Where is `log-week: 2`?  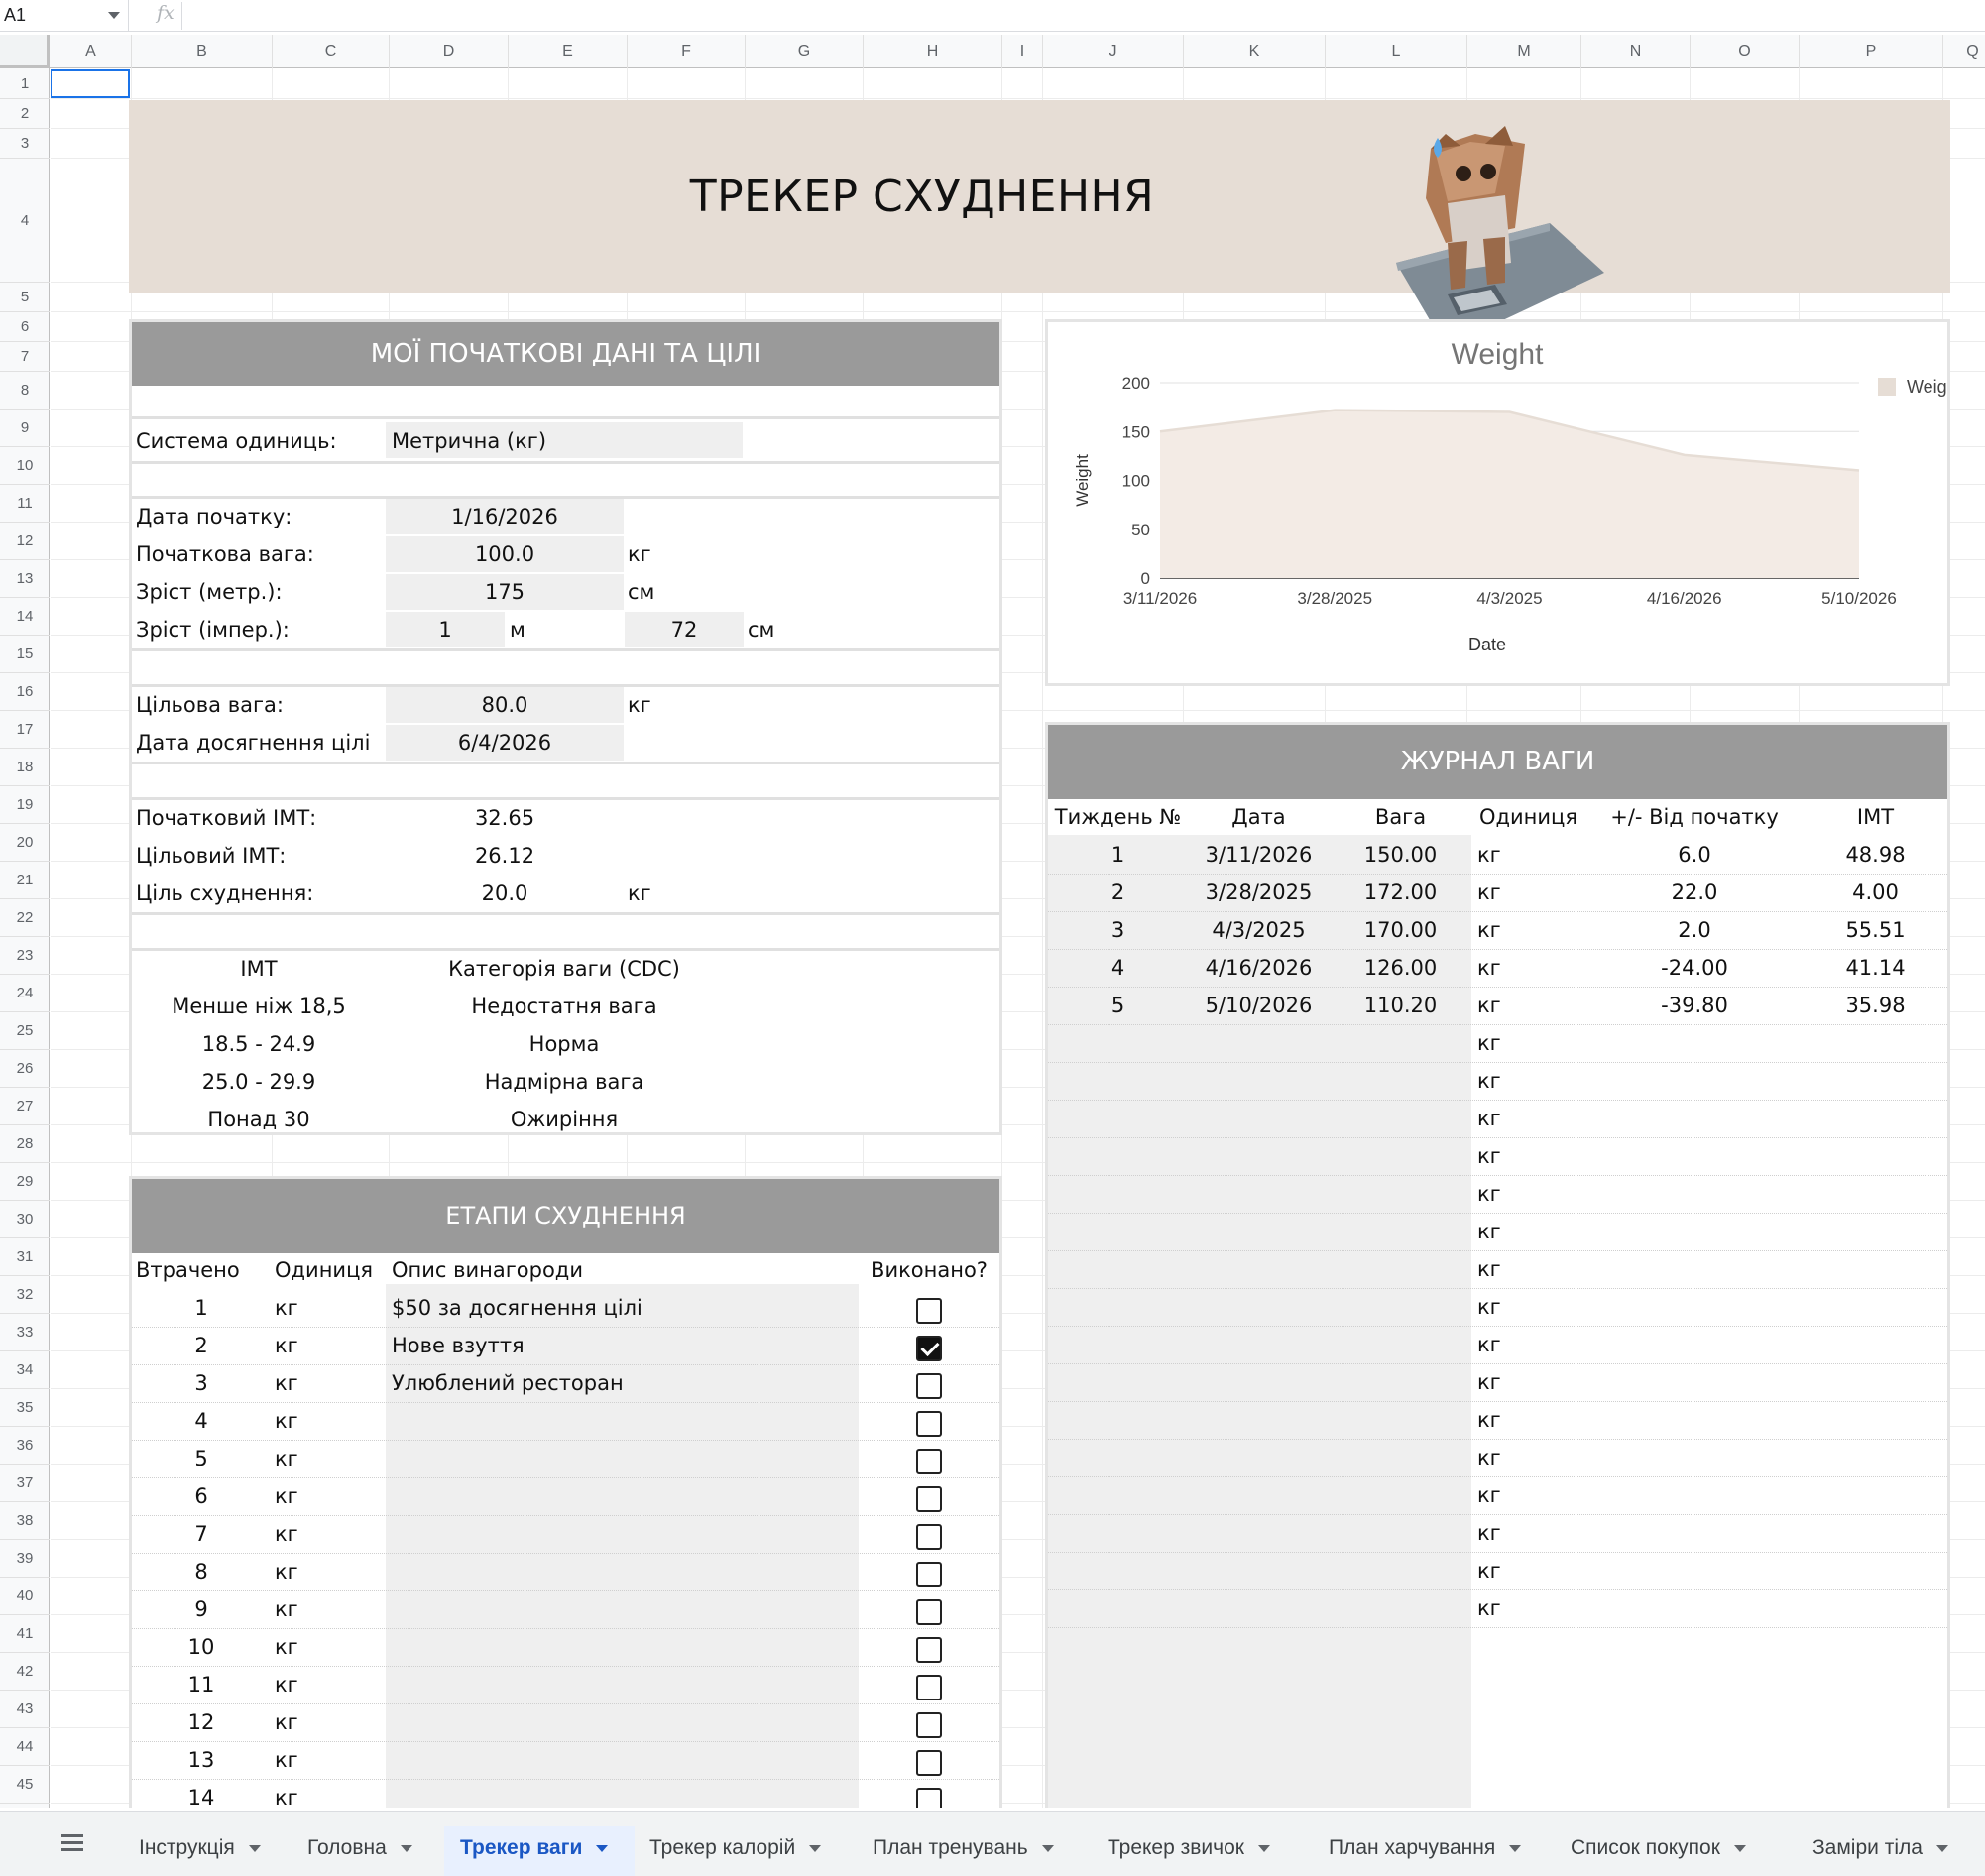
log-week: 2 is located at coordinates (1118, 892).